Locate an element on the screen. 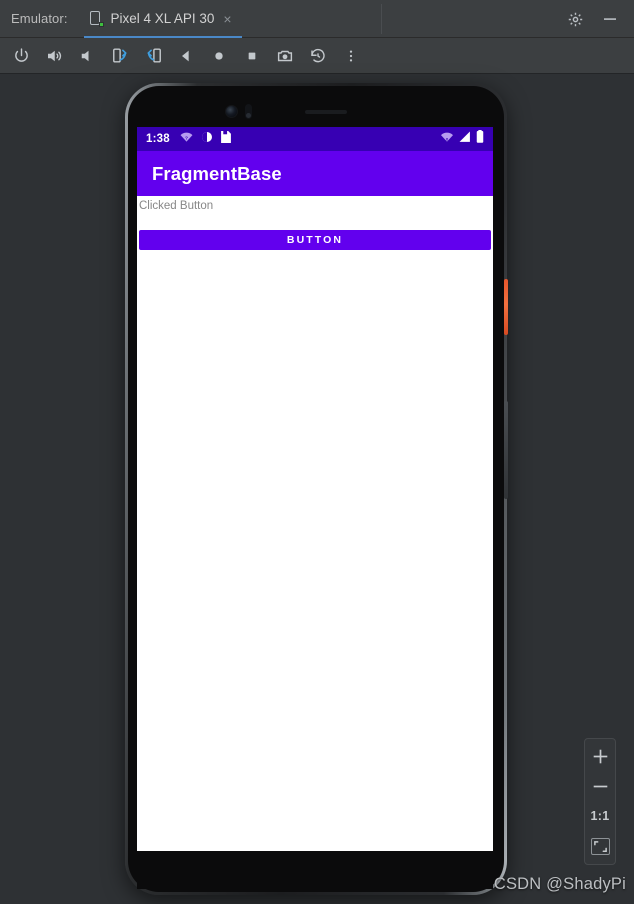 Image resolution: width=634 pixels, height=904 pixels. wifi-off-icon: x is located at coordinates (447, 139).